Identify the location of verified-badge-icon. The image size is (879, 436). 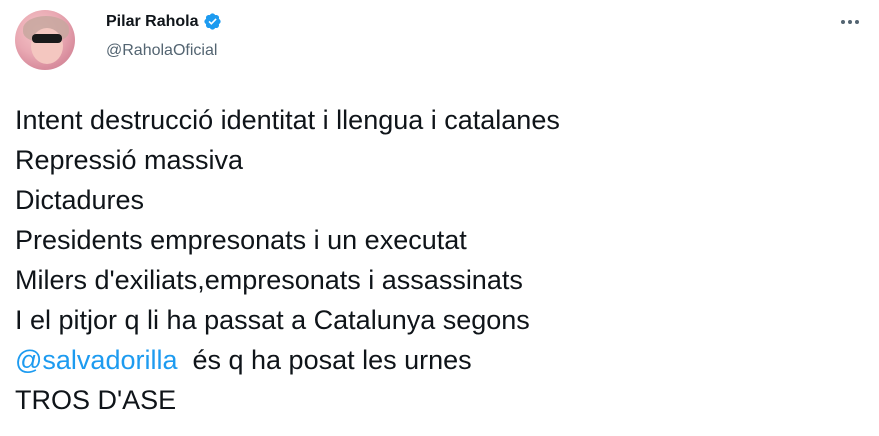
(213, 21).